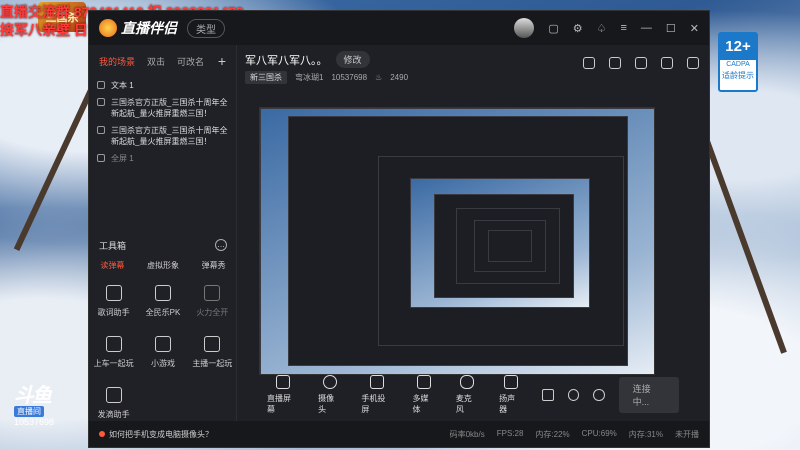  What do you see at coordinates (623, 28) in the screenshot?
I see `menu-icon: ≡` at bounding box center [623, 28].